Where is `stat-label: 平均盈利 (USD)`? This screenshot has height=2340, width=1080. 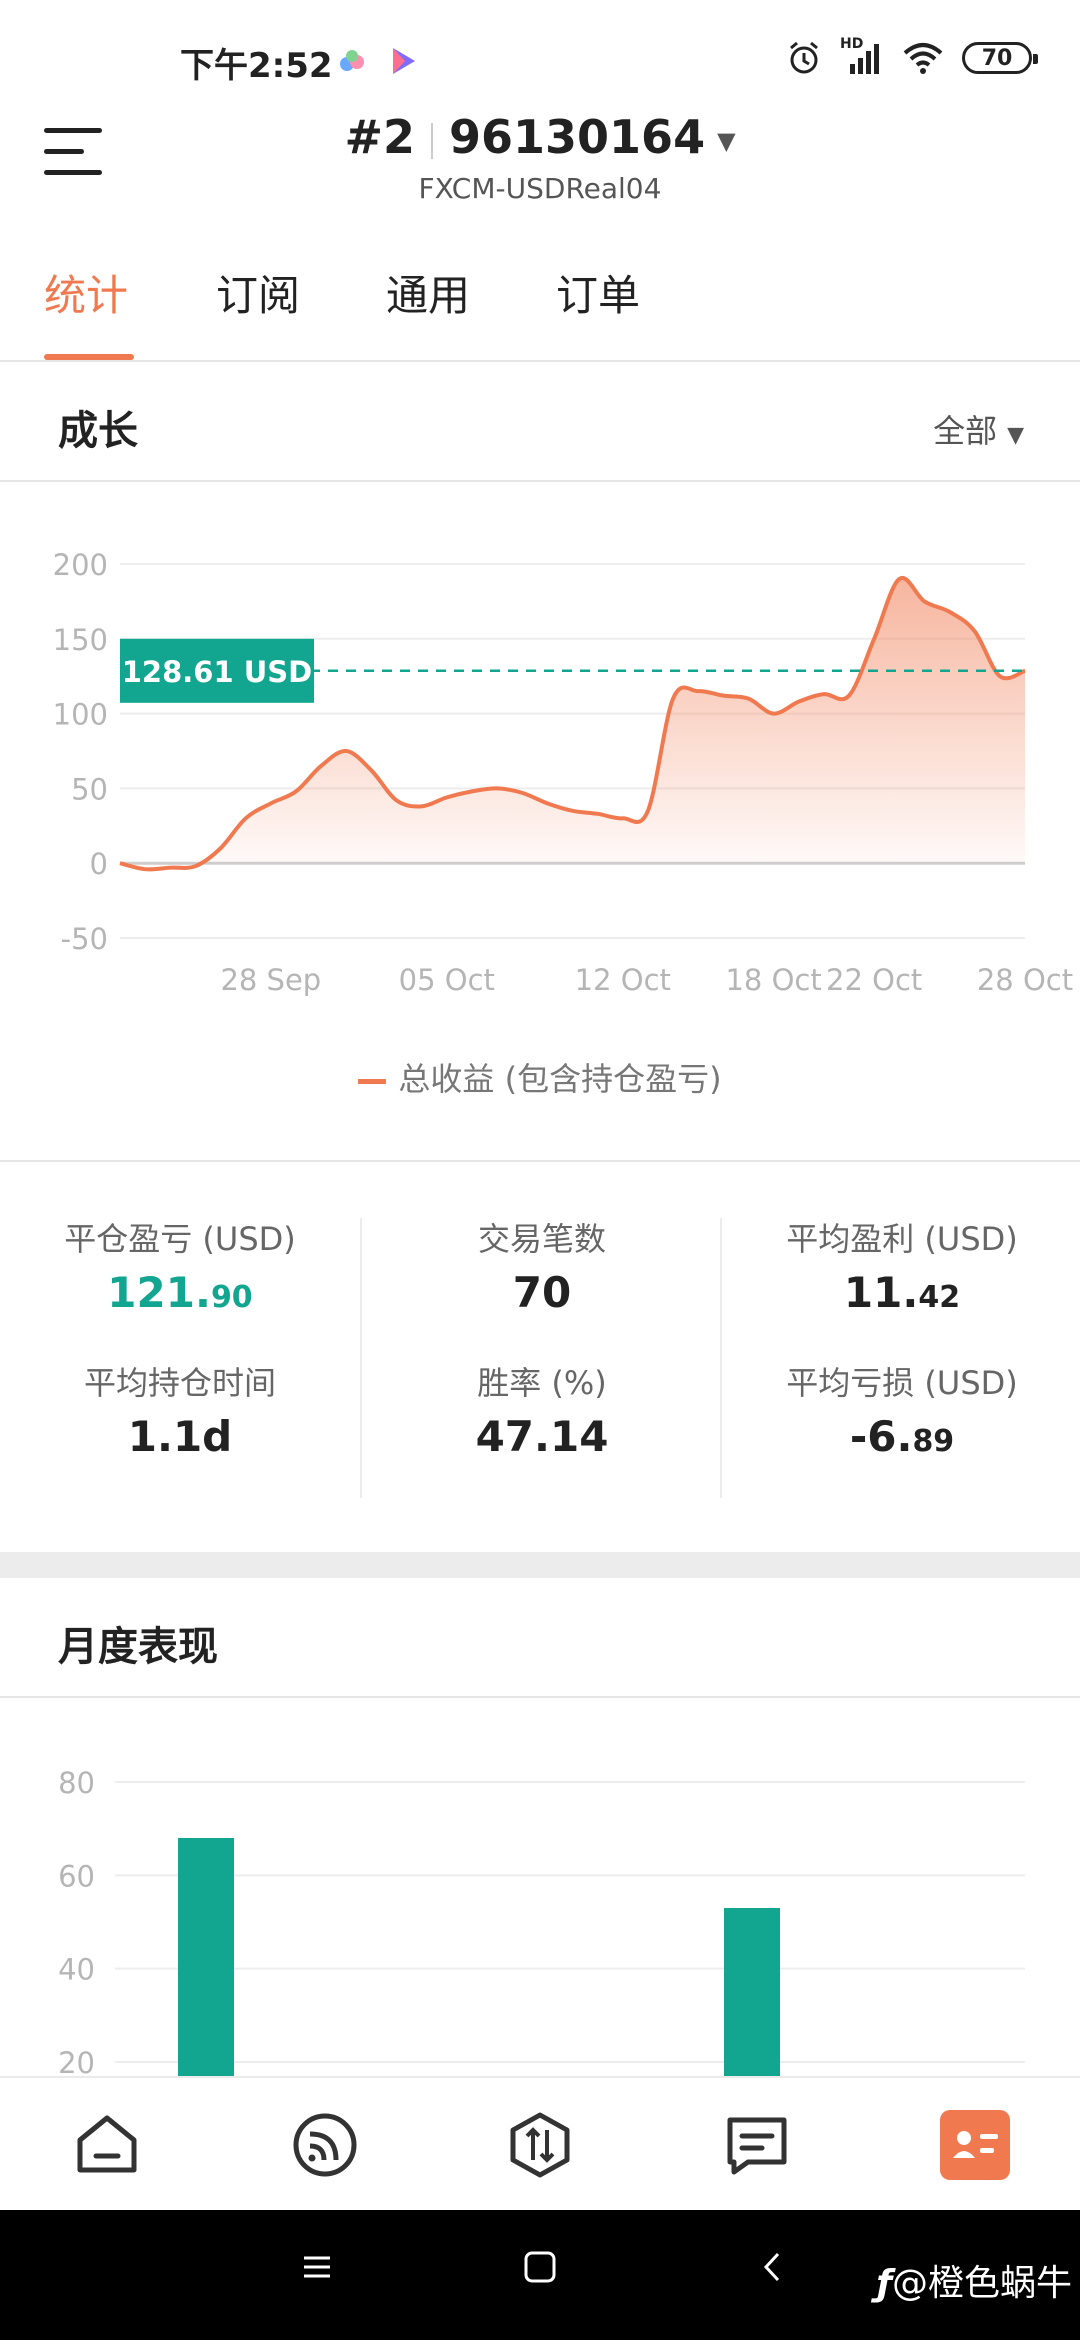 stat-label: 平均盈利 (USD) is located at coordinates (902, 1239).